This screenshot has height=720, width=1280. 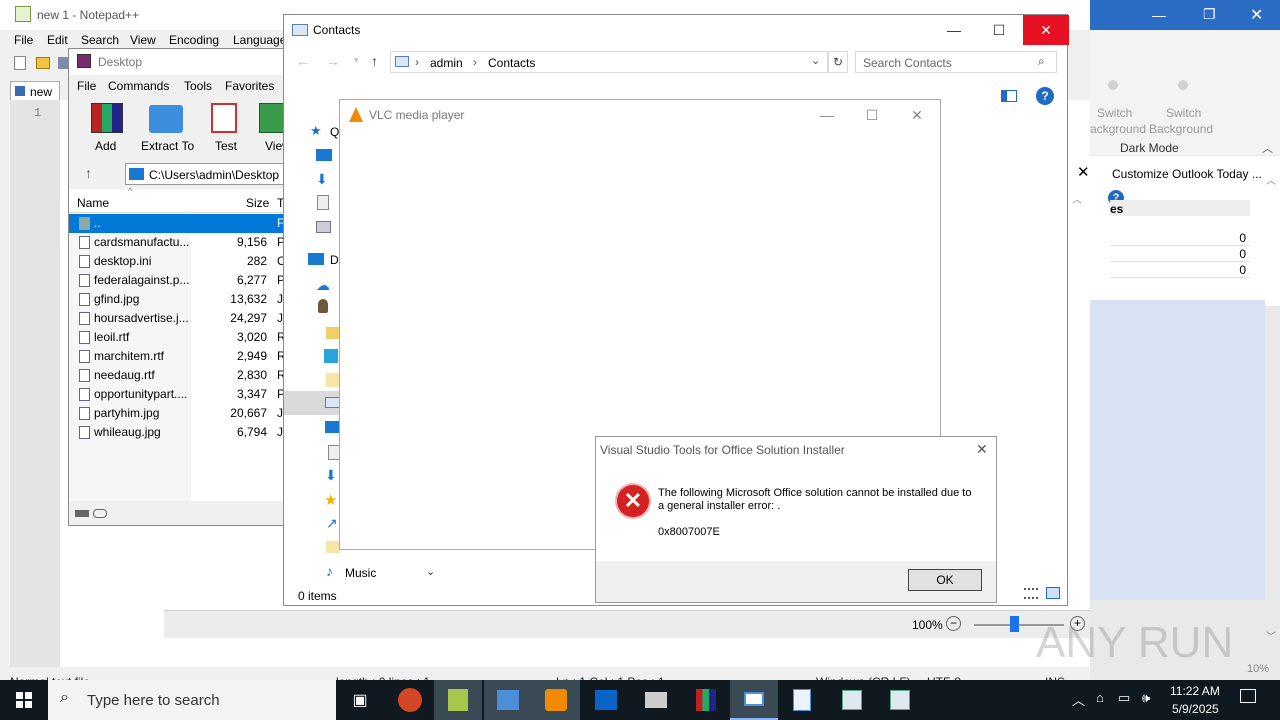 I want to click on large-icons-view-icon, so click(x=1053, y=593).